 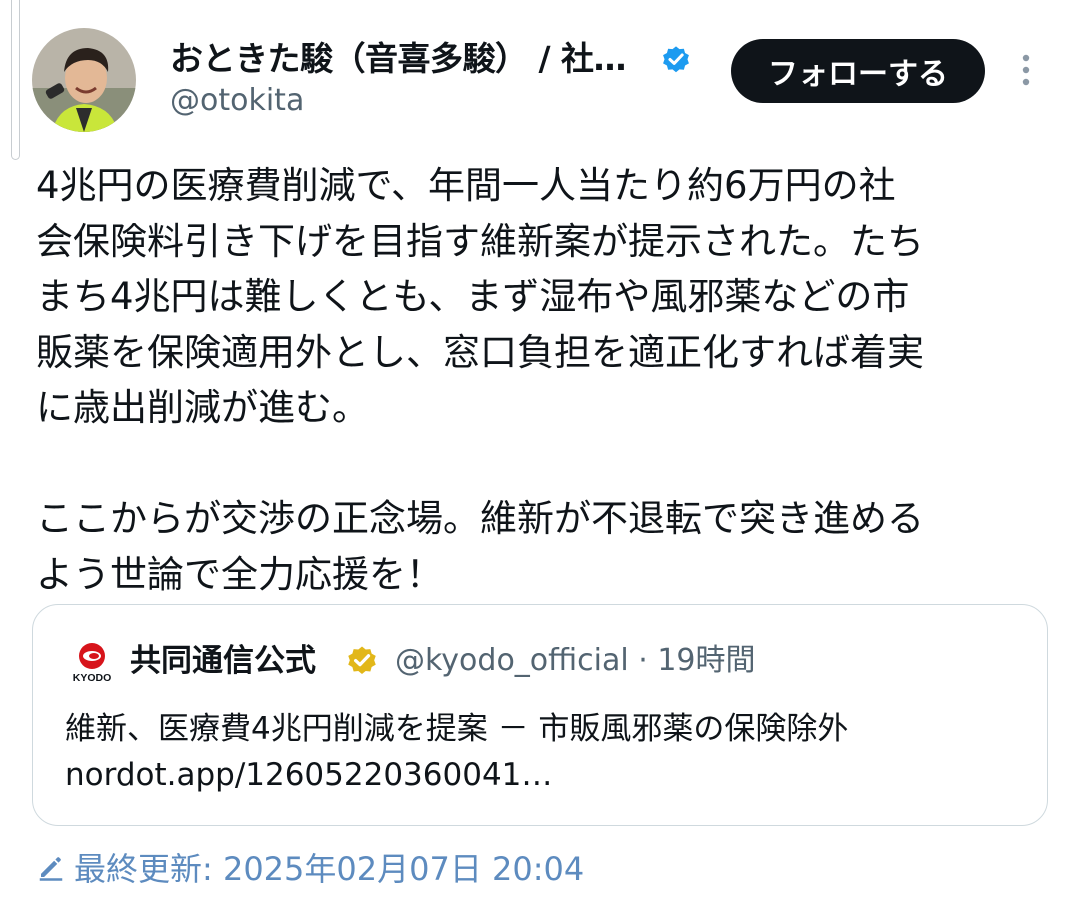 What do you see at coordinates (329, 869) in the screenshot?
I see `last-edited-label: 最終更新: 2025年02月07日 20:04` at bounding box center [329, 869].